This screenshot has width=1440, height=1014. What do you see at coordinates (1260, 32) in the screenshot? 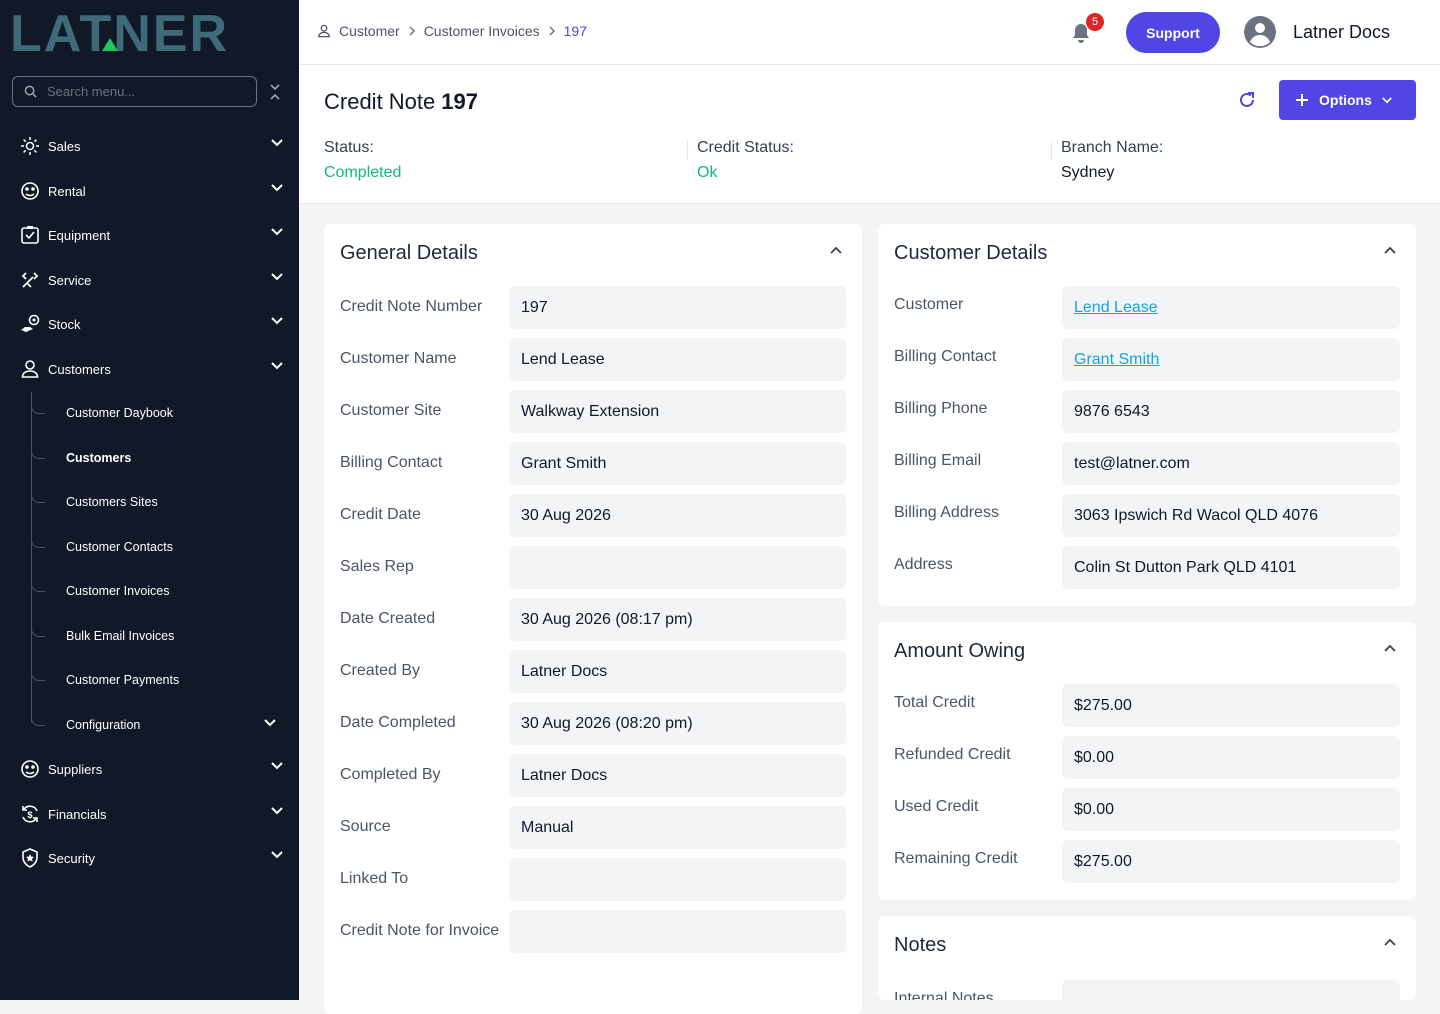
I see `avatar` at bounding box center [1260, 32].